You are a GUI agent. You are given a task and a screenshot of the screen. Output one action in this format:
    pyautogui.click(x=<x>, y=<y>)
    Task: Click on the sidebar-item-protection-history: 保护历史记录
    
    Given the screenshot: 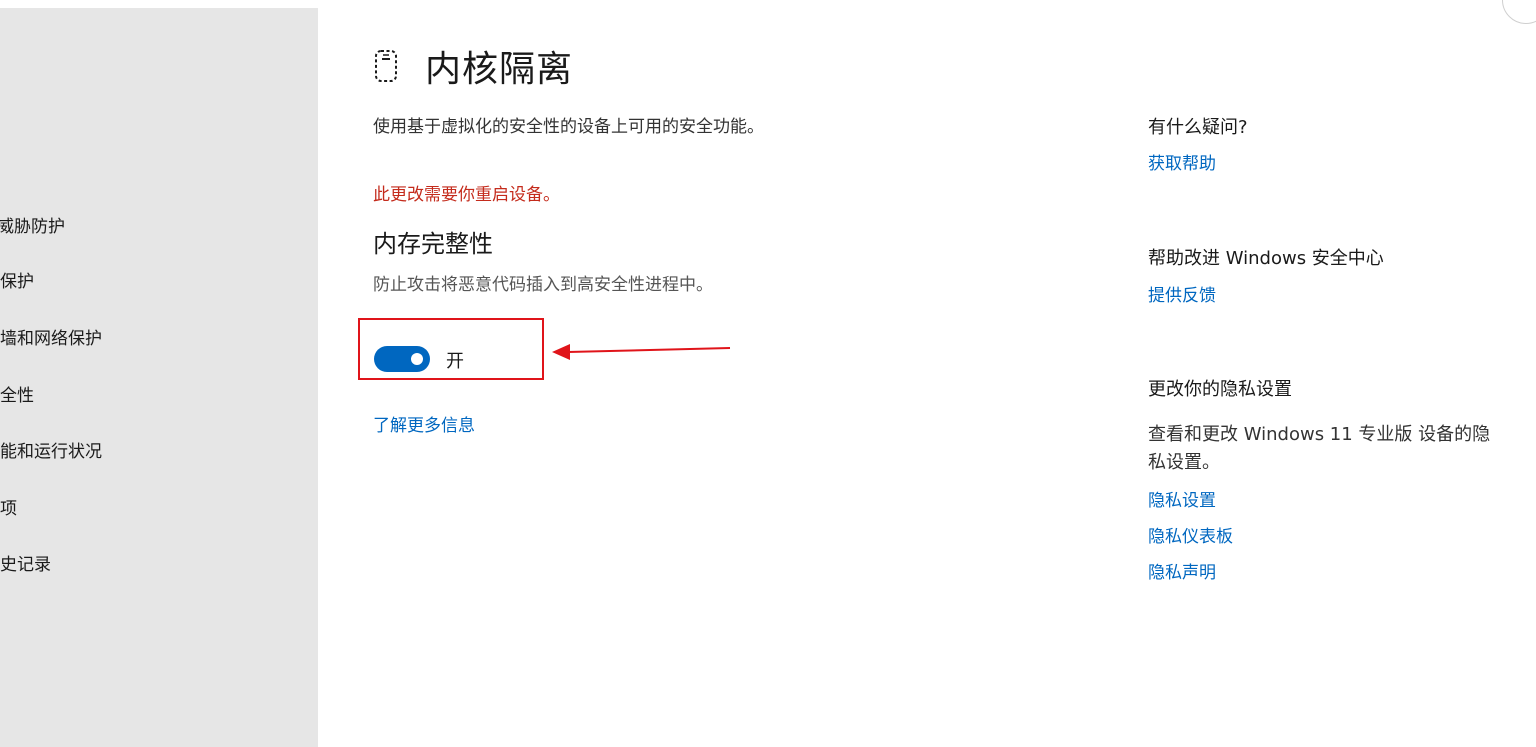 What is the action you would take?
    pyautogui.click(x=25, y=562)
    